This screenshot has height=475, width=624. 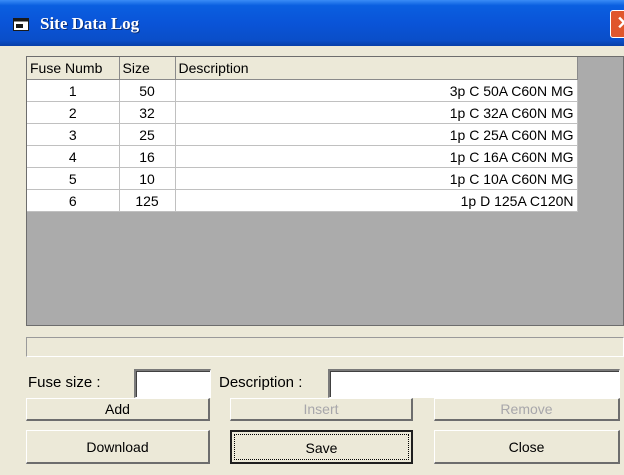 I want to click on window-icon, so click(x=21, y=24).